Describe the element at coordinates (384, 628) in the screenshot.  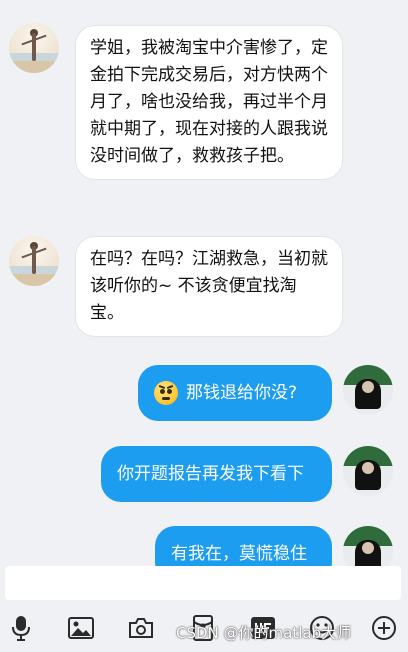
I see `add-icon` at that location.